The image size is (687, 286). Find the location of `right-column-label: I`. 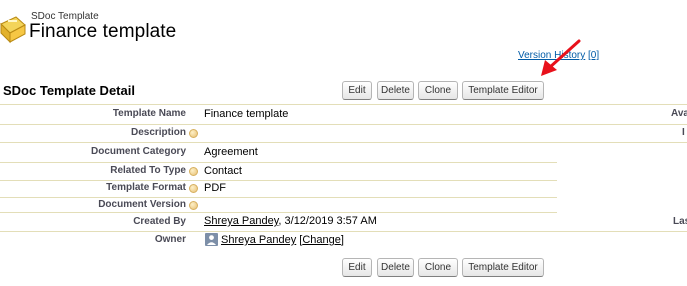

right-column-label: I is located at coordinates (683, 132).